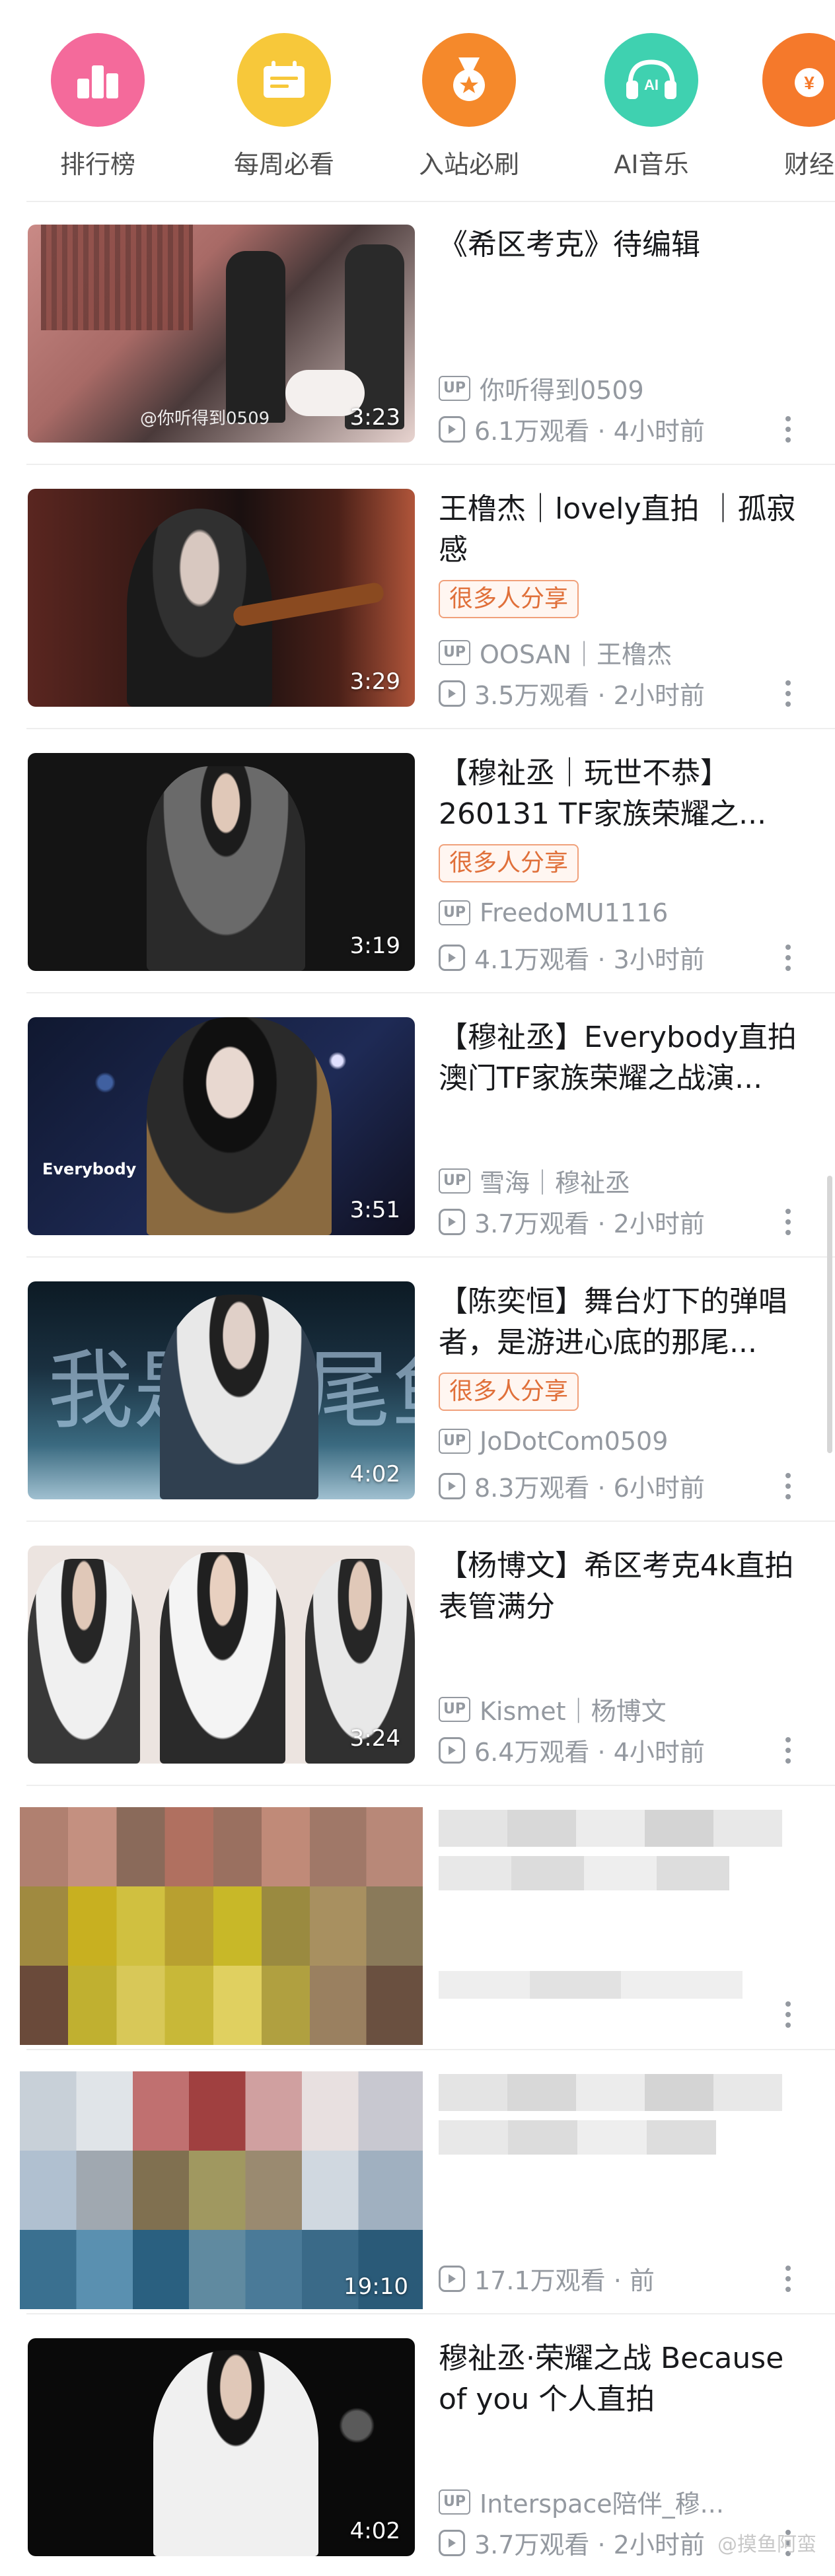  Describe the element at coordinates (374, 418) in the screenshot. I see `video-duration: 3:23` at that location.